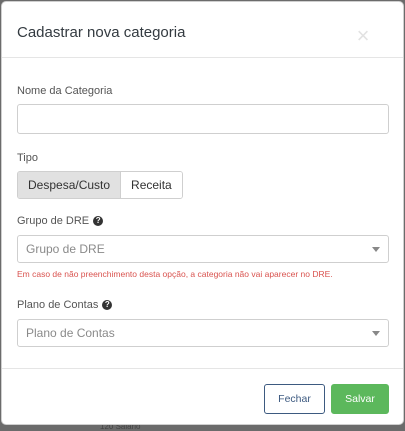 This screenshot has height=431, width=405. What do you see at coordinates (360, 399) in the screenshot?
I see `save-button: Salvar` at bounding box center [360, 399].